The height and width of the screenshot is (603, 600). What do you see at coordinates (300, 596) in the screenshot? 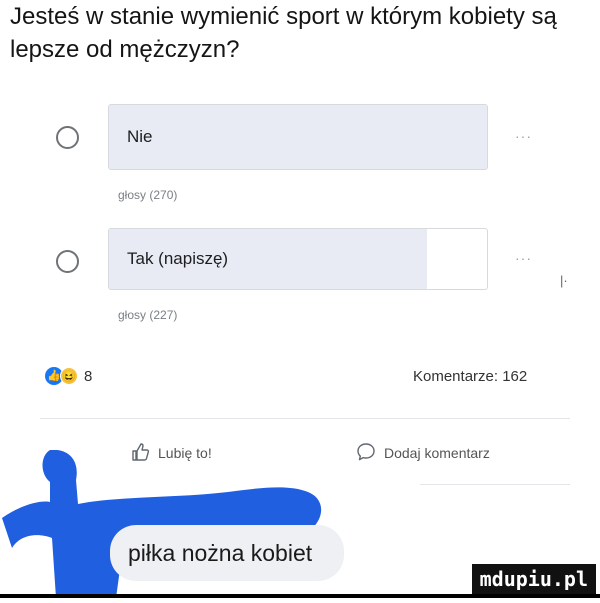
I see `bottom-border` at bounding box center [300, 596].